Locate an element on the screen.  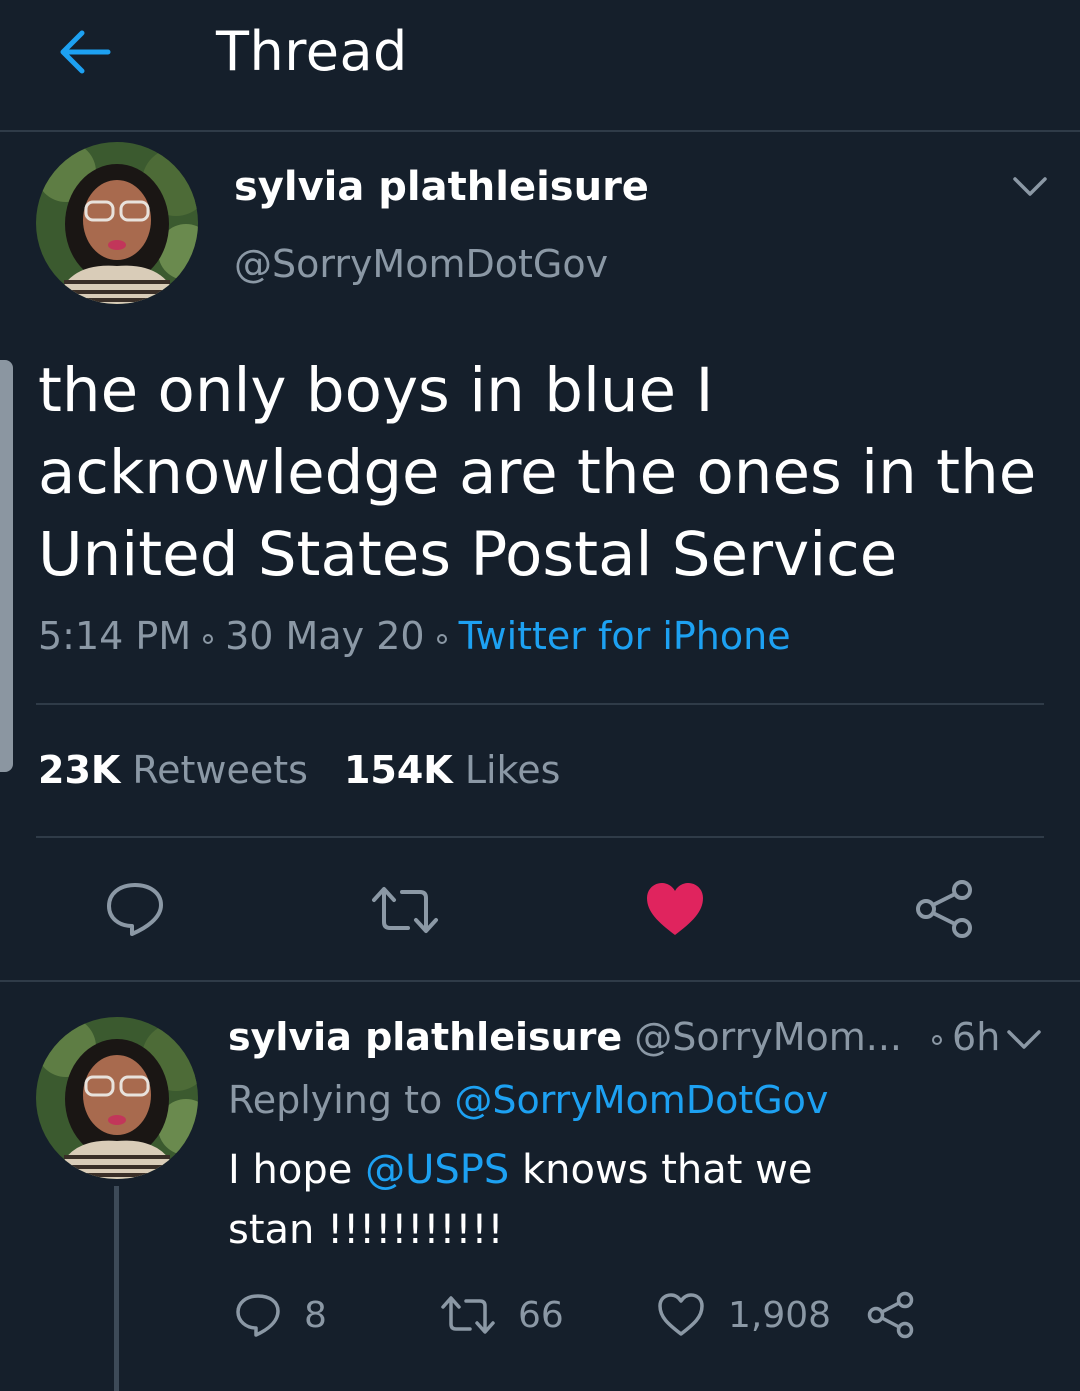
retweet-count: 66 is located at coordinates (541, 1315).